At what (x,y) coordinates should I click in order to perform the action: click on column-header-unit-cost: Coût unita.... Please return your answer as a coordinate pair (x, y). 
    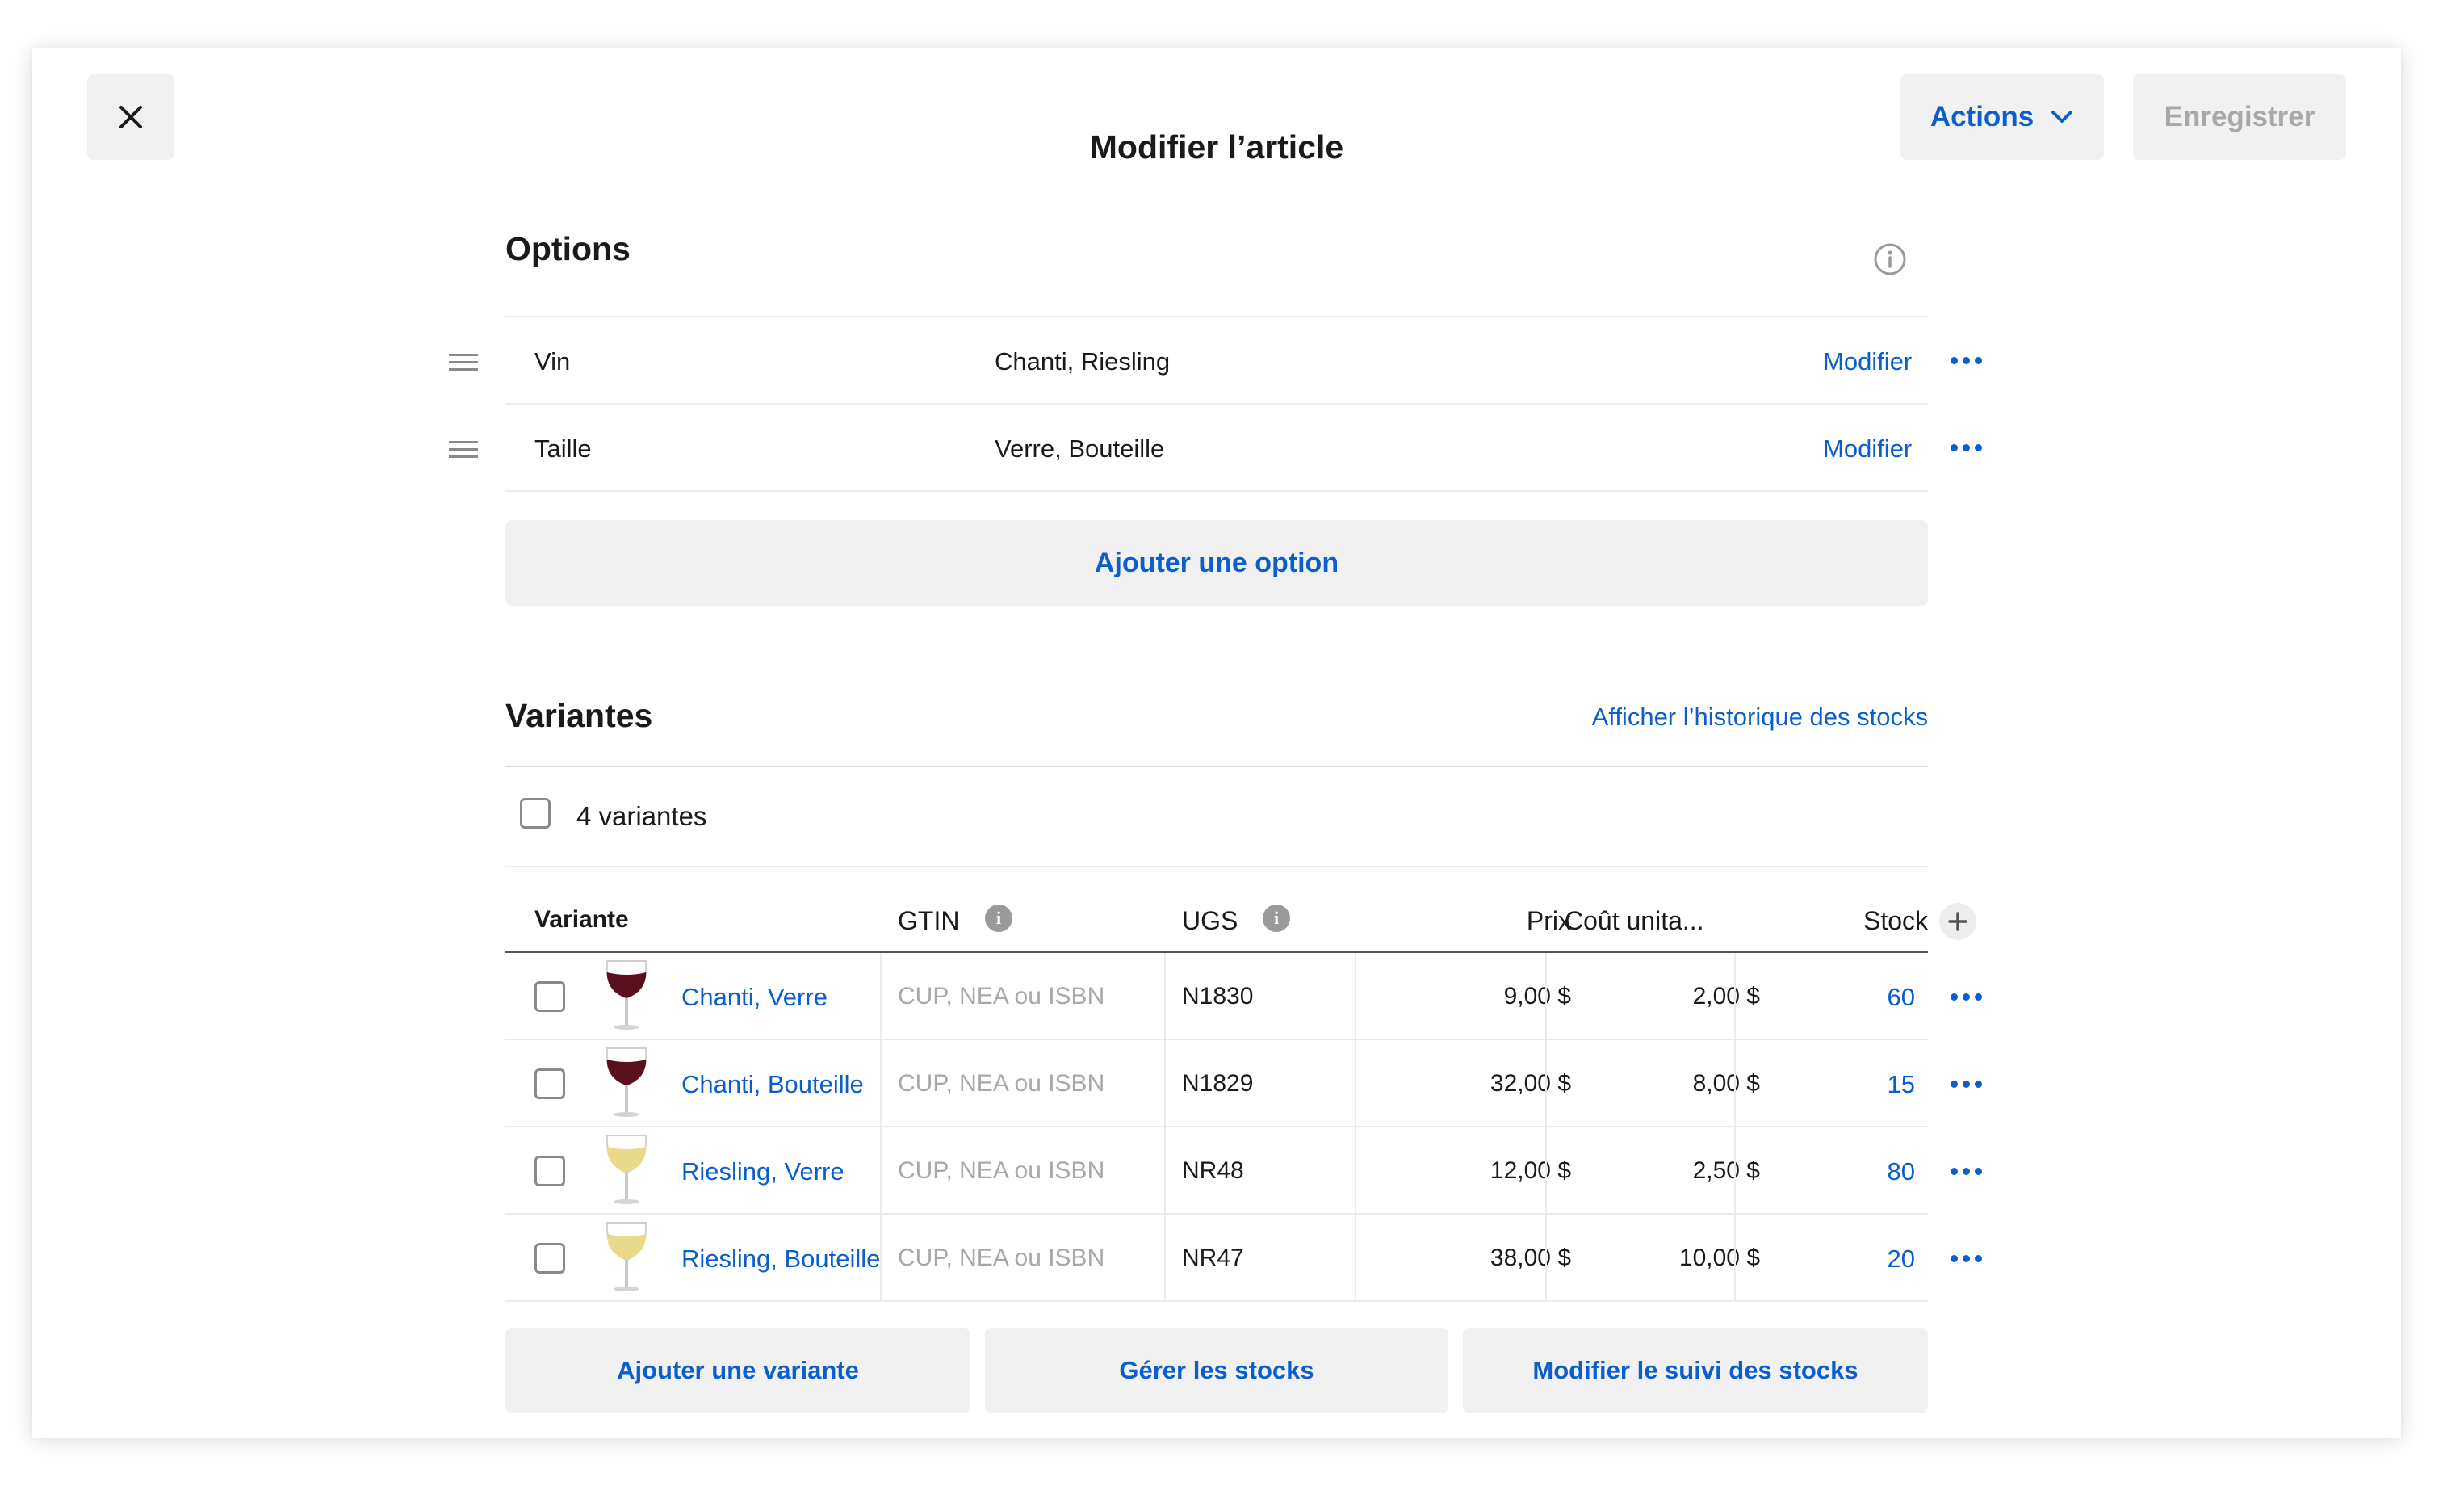
    Looking at the image, I should click on (1634, 920).